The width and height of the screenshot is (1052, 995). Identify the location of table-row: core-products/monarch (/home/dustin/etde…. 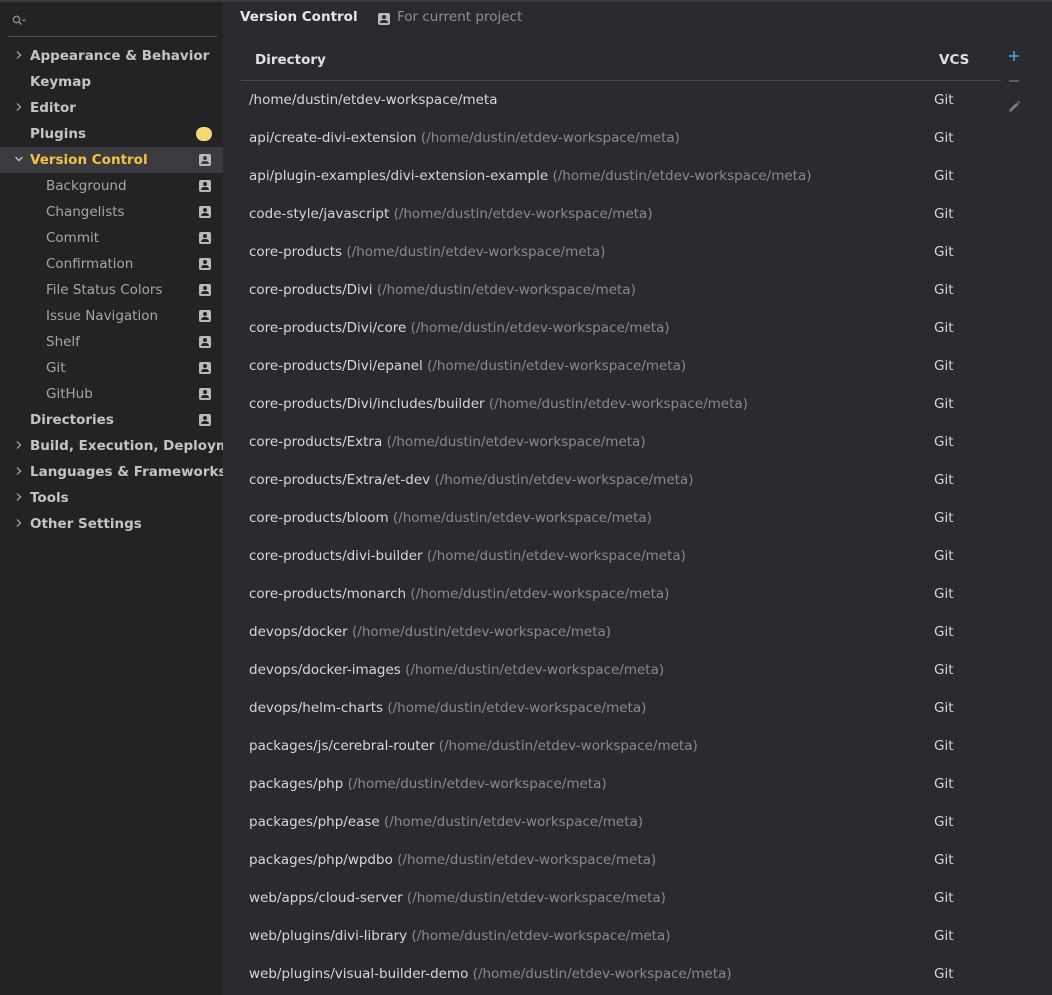
(621, 594).